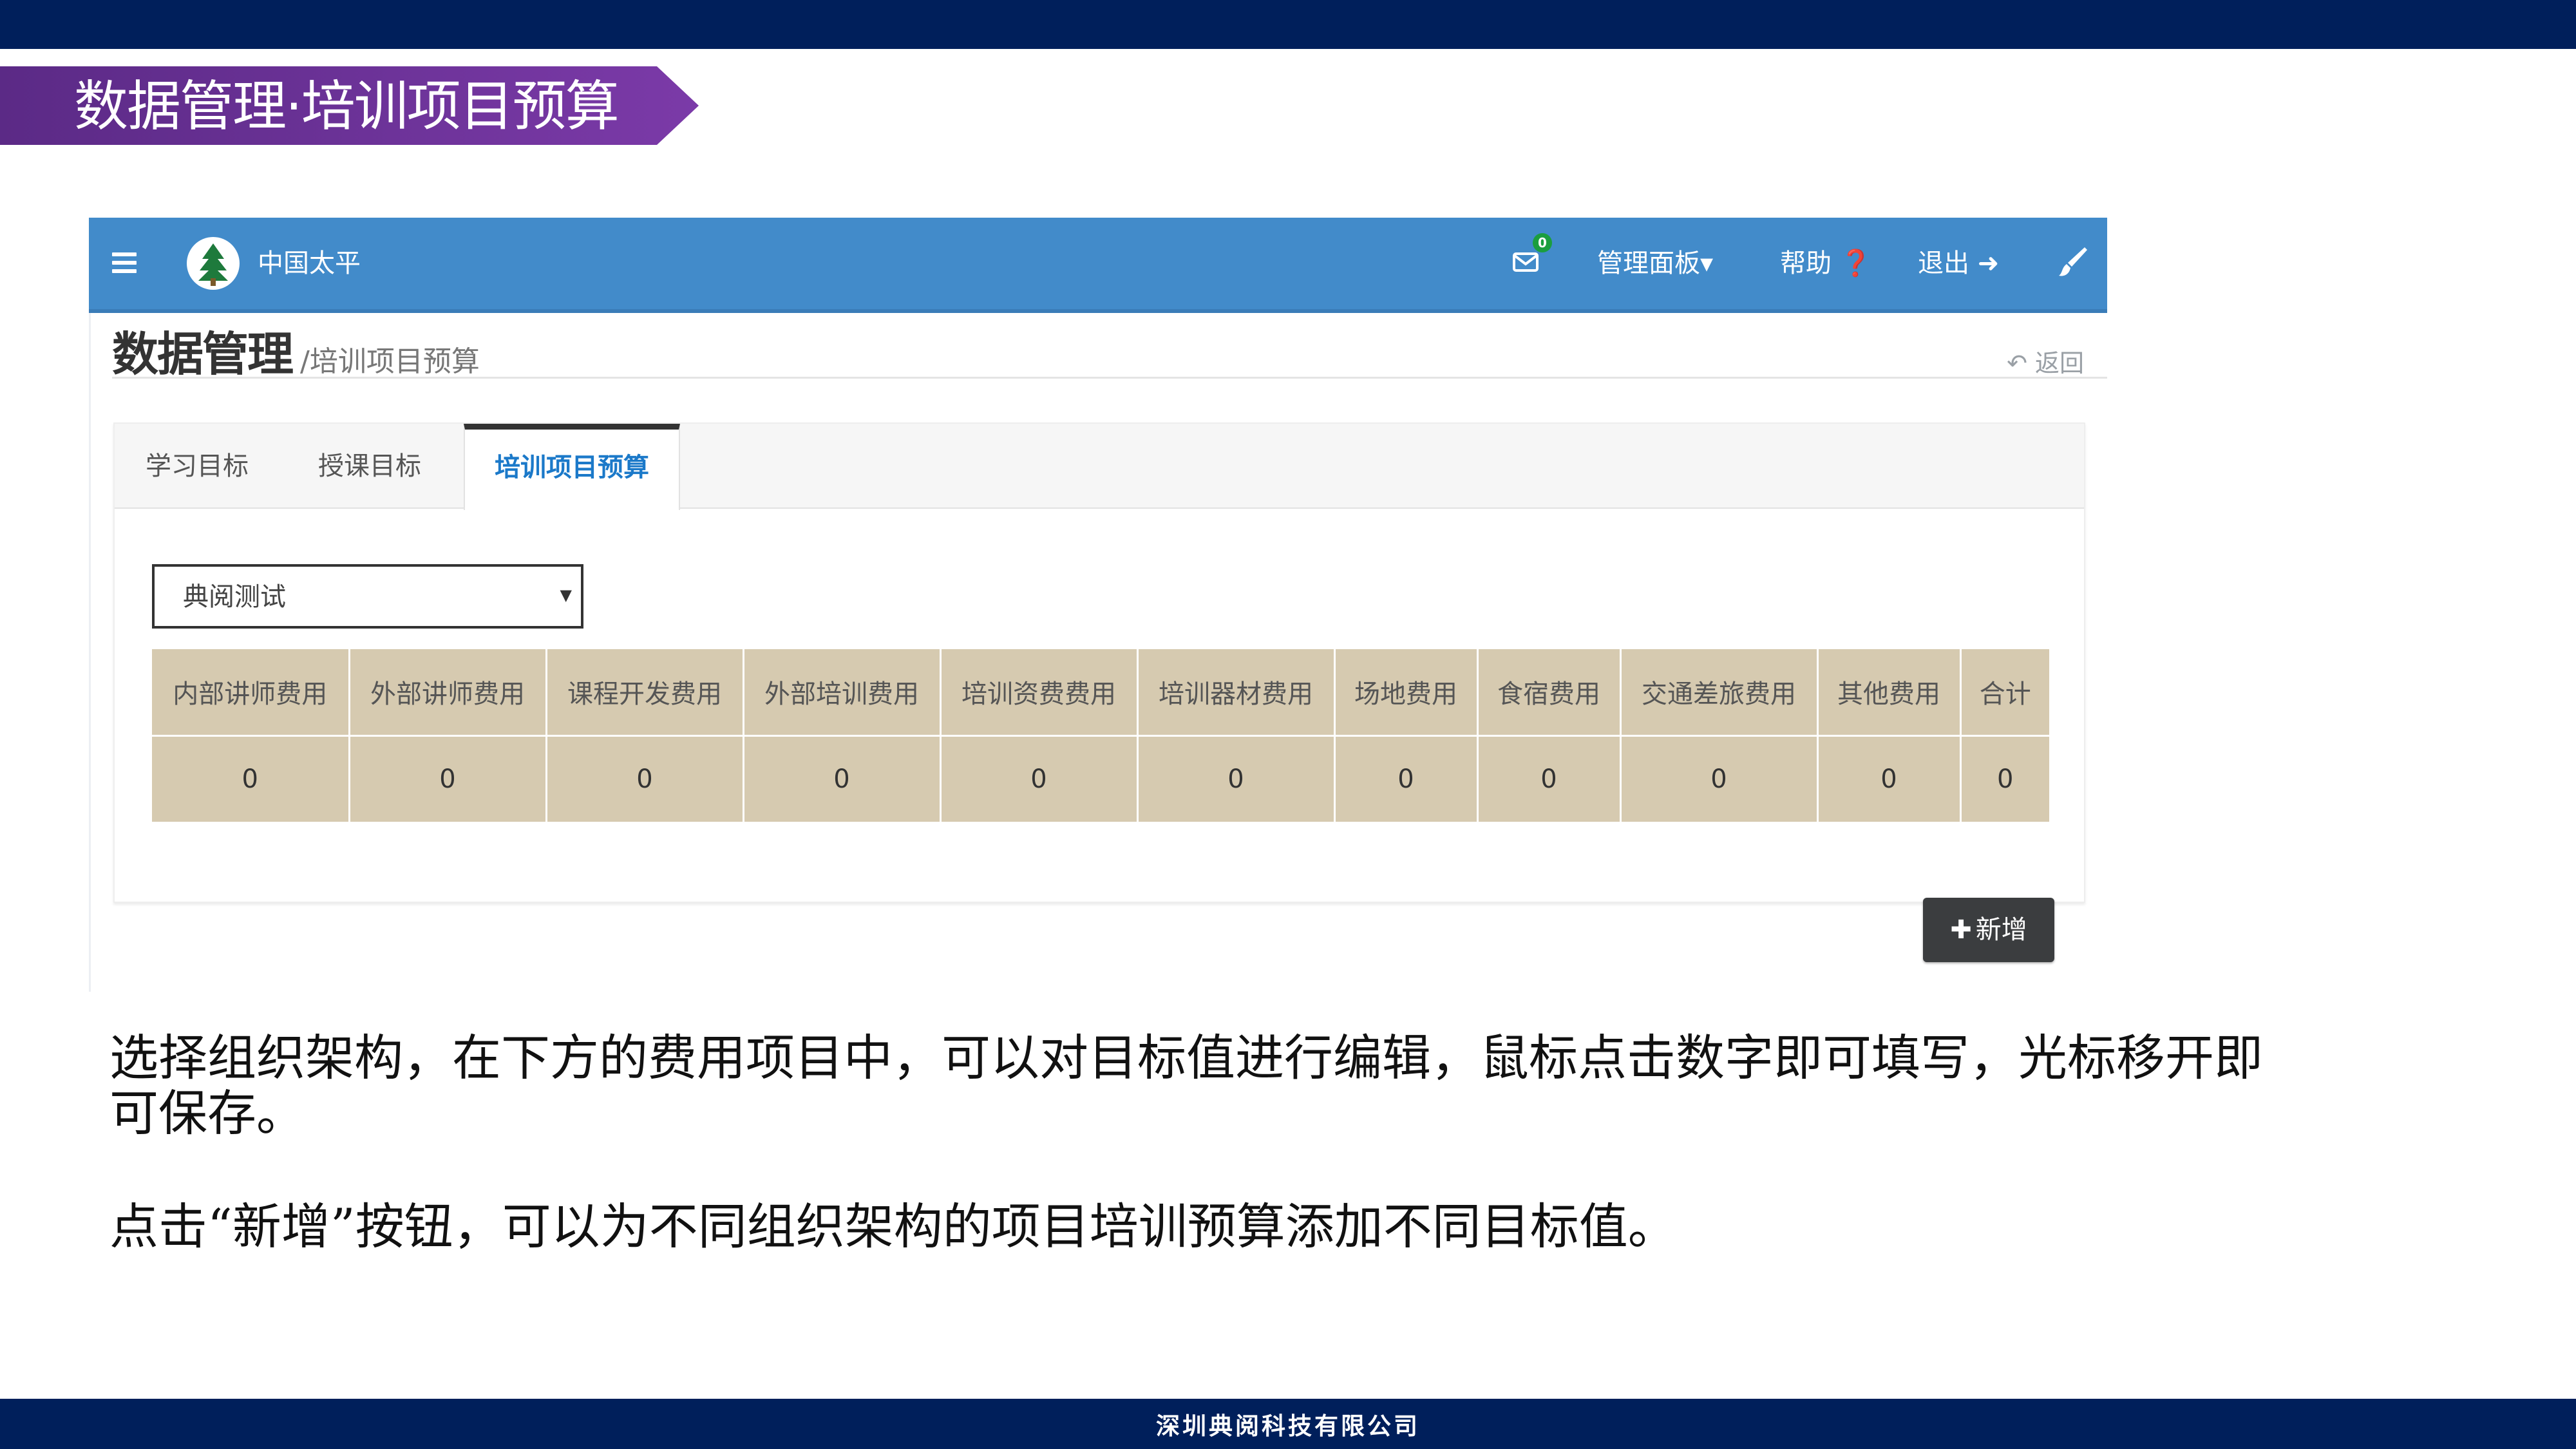  What do you see at coordinates (1039, 693) in the screenshot?
I see `column-header: 培训资费费用` at bounding box center [1039, 693].